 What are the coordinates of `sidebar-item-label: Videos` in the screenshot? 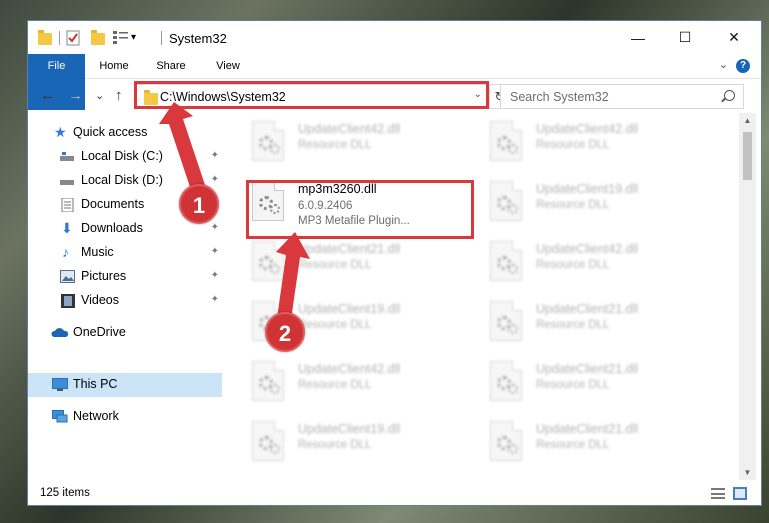 It's located at (100, 300).